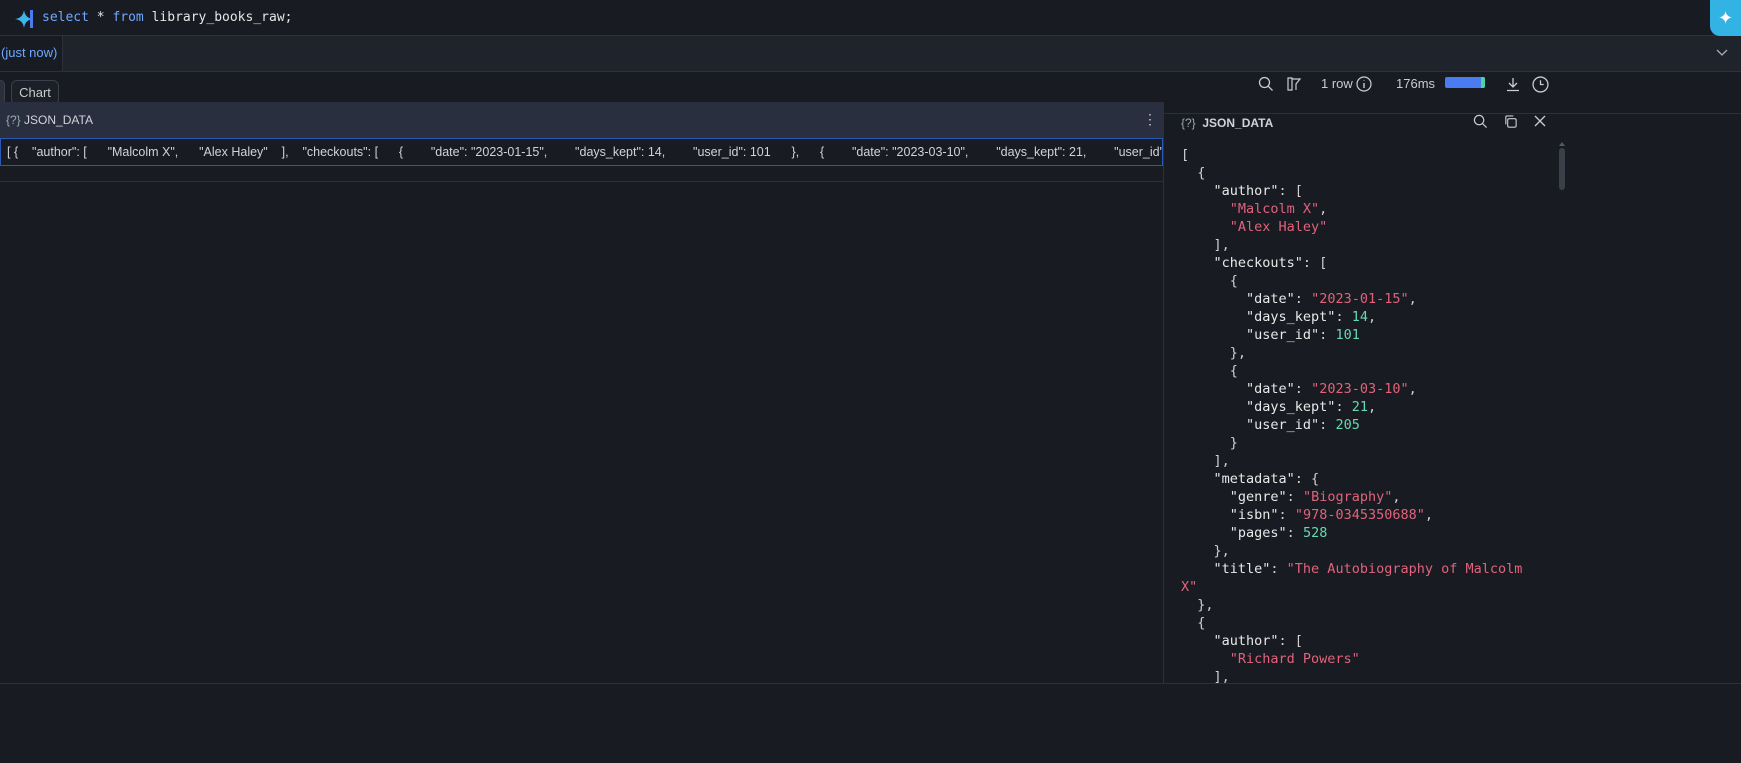 This screenshot has width=1741, height=763. I want to click on json-string: X", so click(1189, 587).